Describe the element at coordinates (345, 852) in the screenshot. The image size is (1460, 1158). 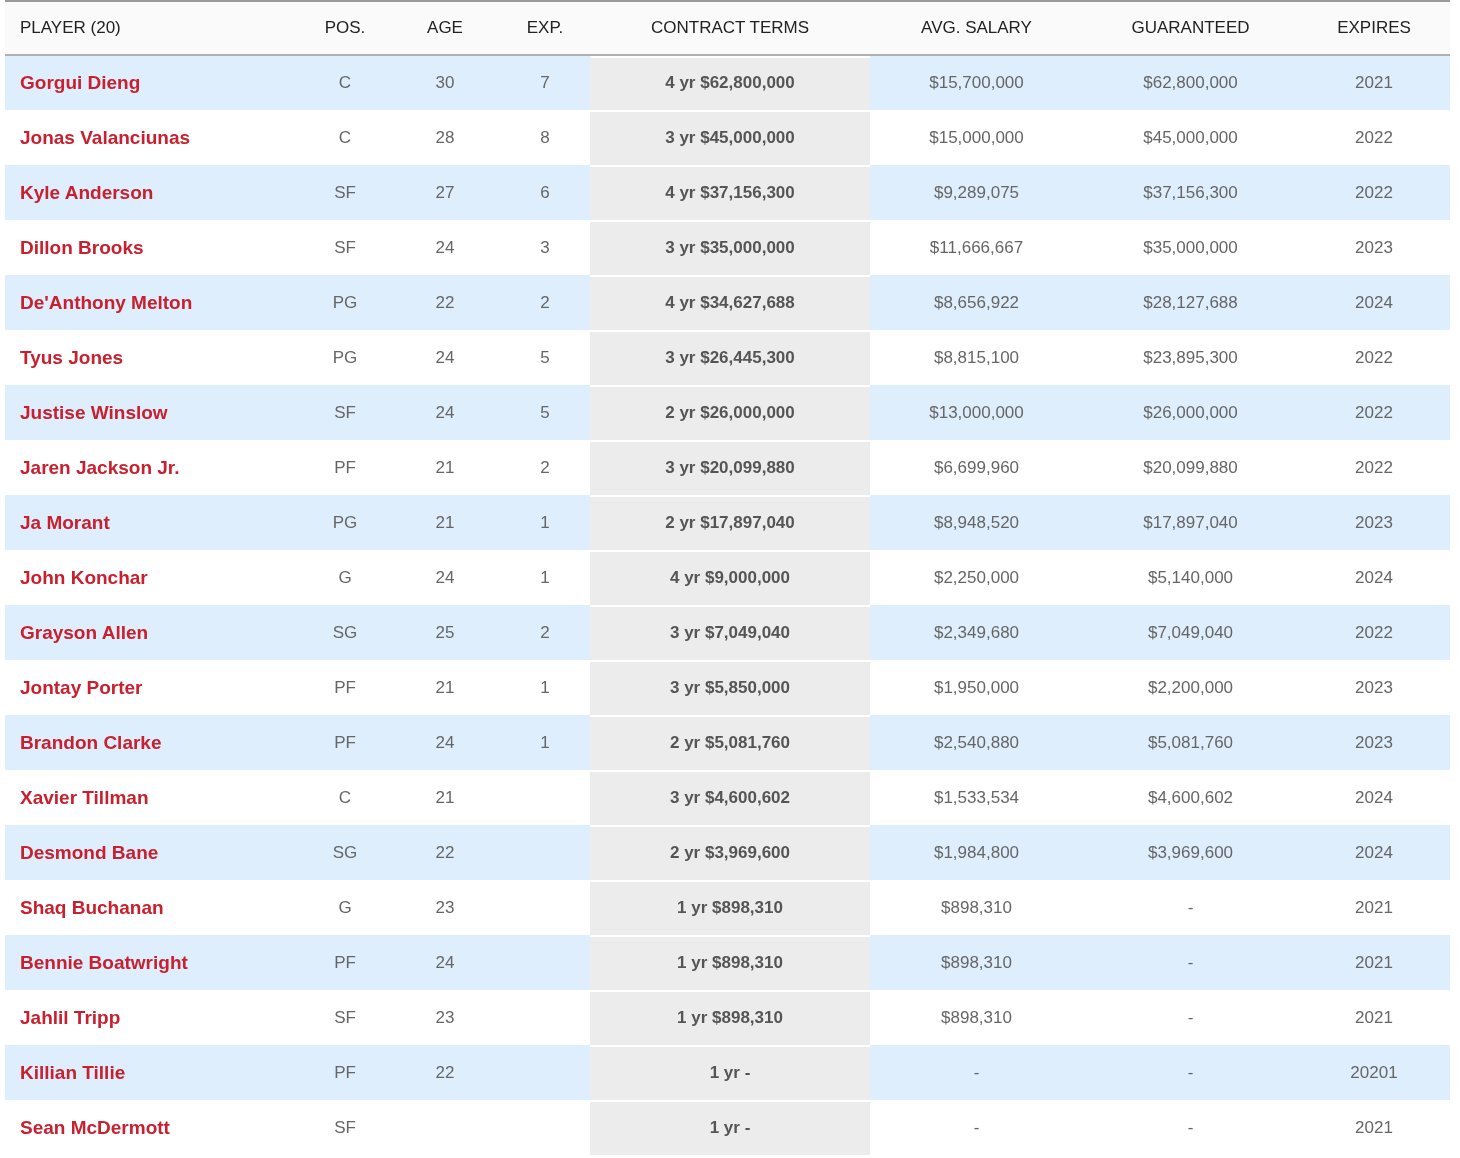
I see `position-cell: SG` at that location.